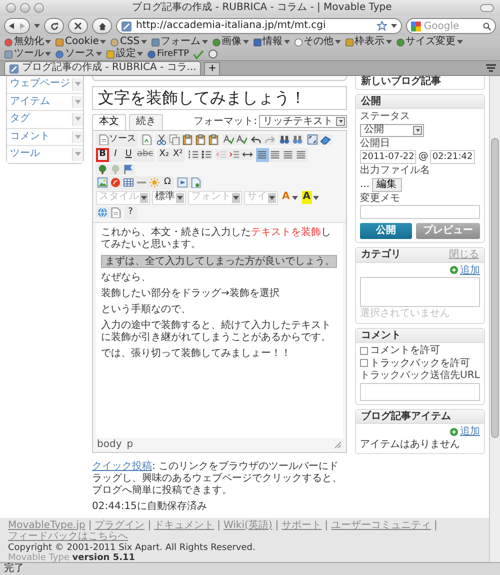 This screenshot has height=575, width=500. I want to click on image-icon, so click(102, 182).